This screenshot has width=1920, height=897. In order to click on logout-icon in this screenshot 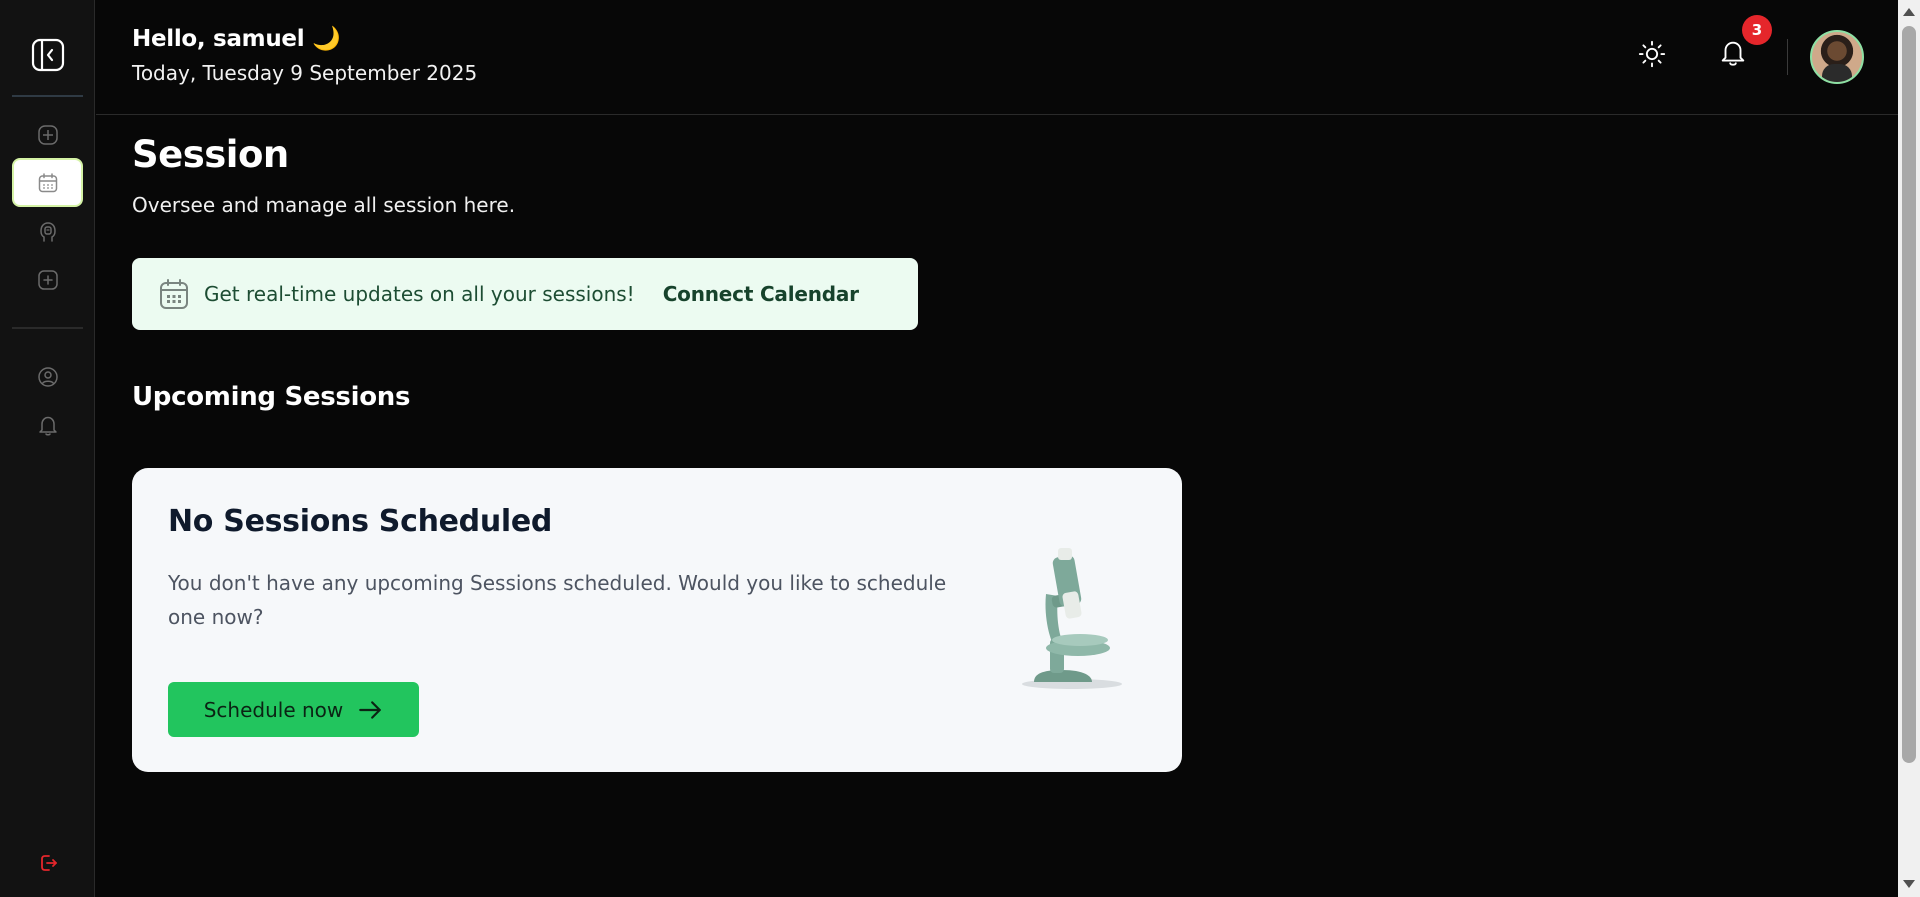, I will do `click(48, 862)`.